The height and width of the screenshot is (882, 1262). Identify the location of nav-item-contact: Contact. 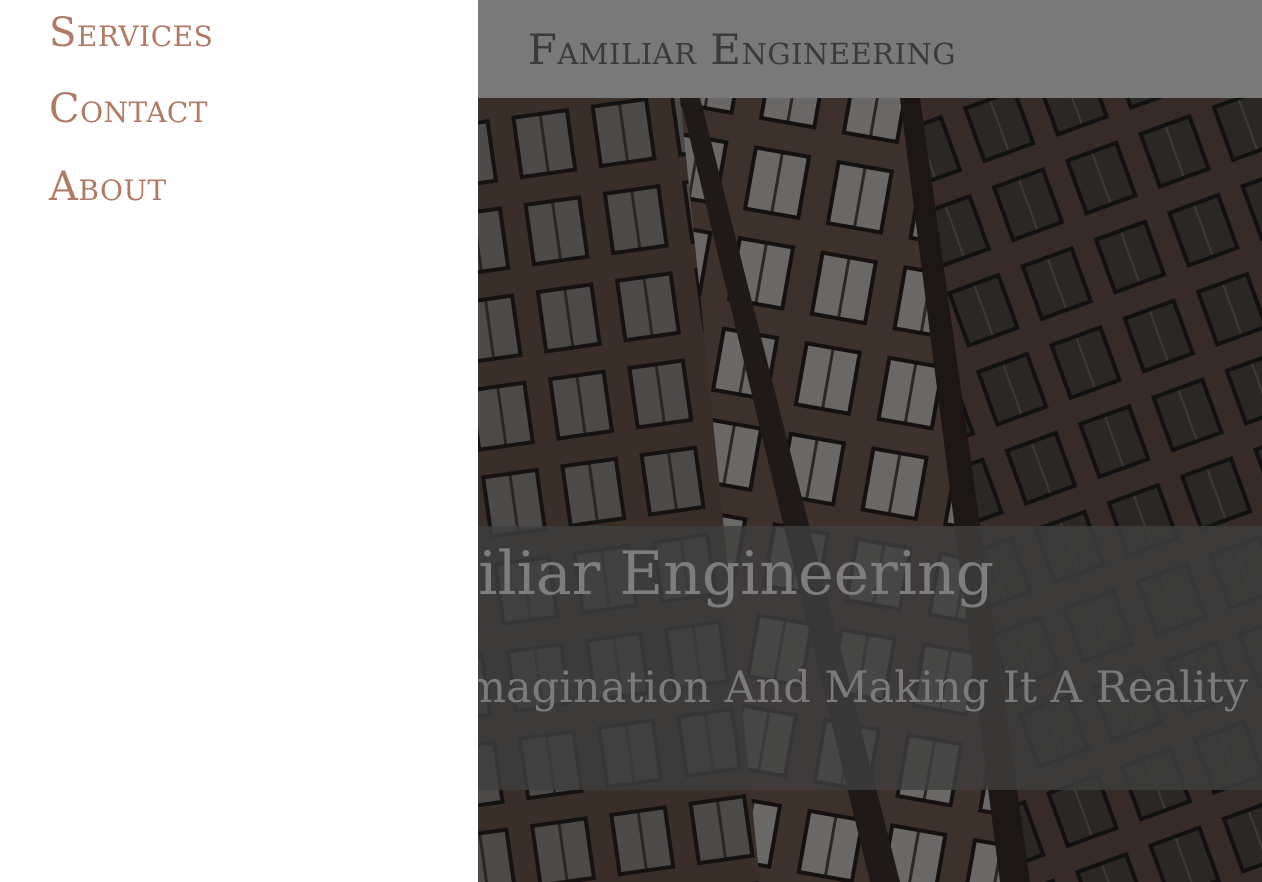
(128, 109).